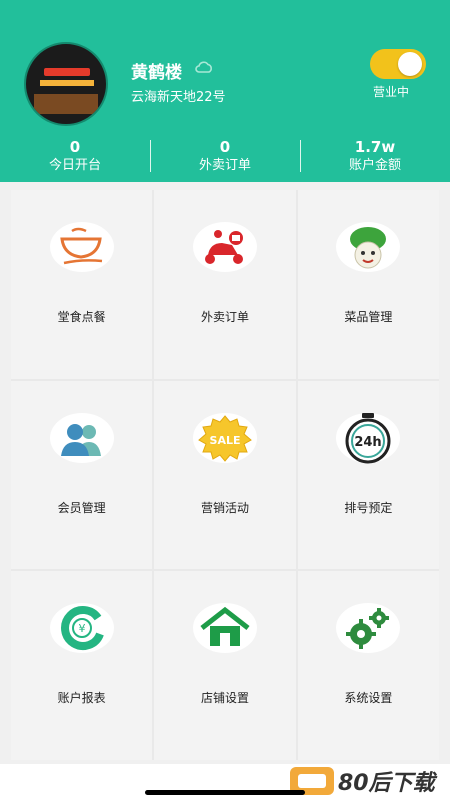 The image size is (450, 800). I want to click on cabbage-icon, so click(368, 248).